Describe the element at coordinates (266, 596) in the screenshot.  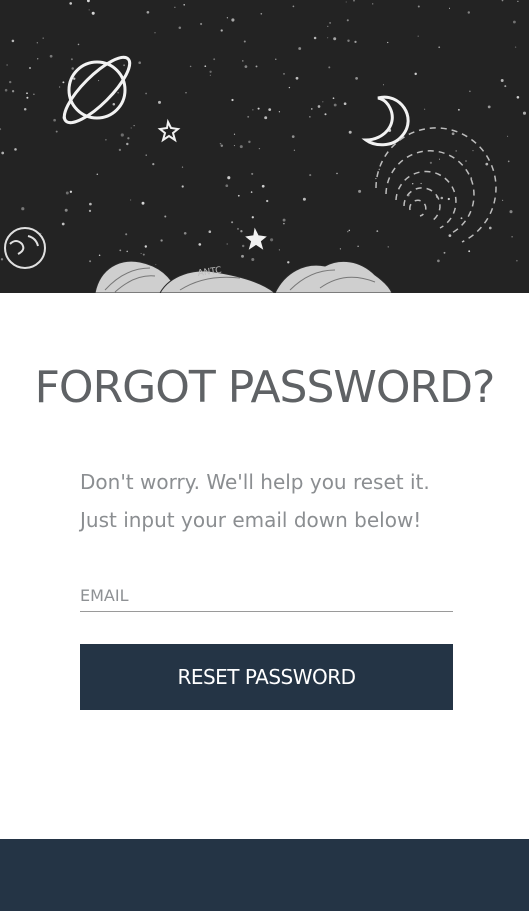
I see `email-field` at that location.